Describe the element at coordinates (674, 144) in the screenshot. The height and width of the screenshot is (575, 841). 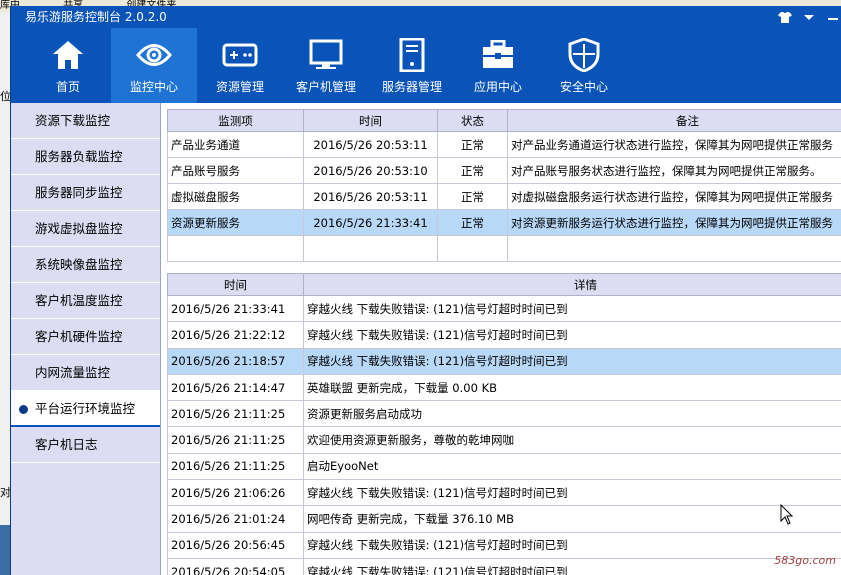
I see `cell-note: 对产品业务通道运行状态进行监控，保障其为网吧提供正常服务` at that location.